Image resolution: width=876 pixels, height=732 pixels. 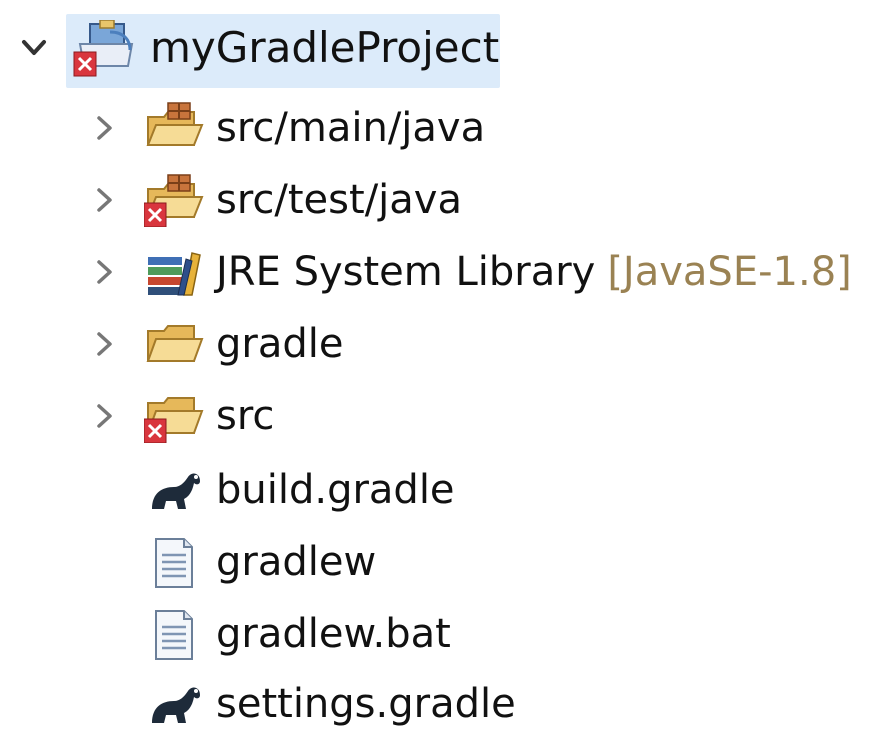 I want to click on library-icon, so click(x=174, y=272).